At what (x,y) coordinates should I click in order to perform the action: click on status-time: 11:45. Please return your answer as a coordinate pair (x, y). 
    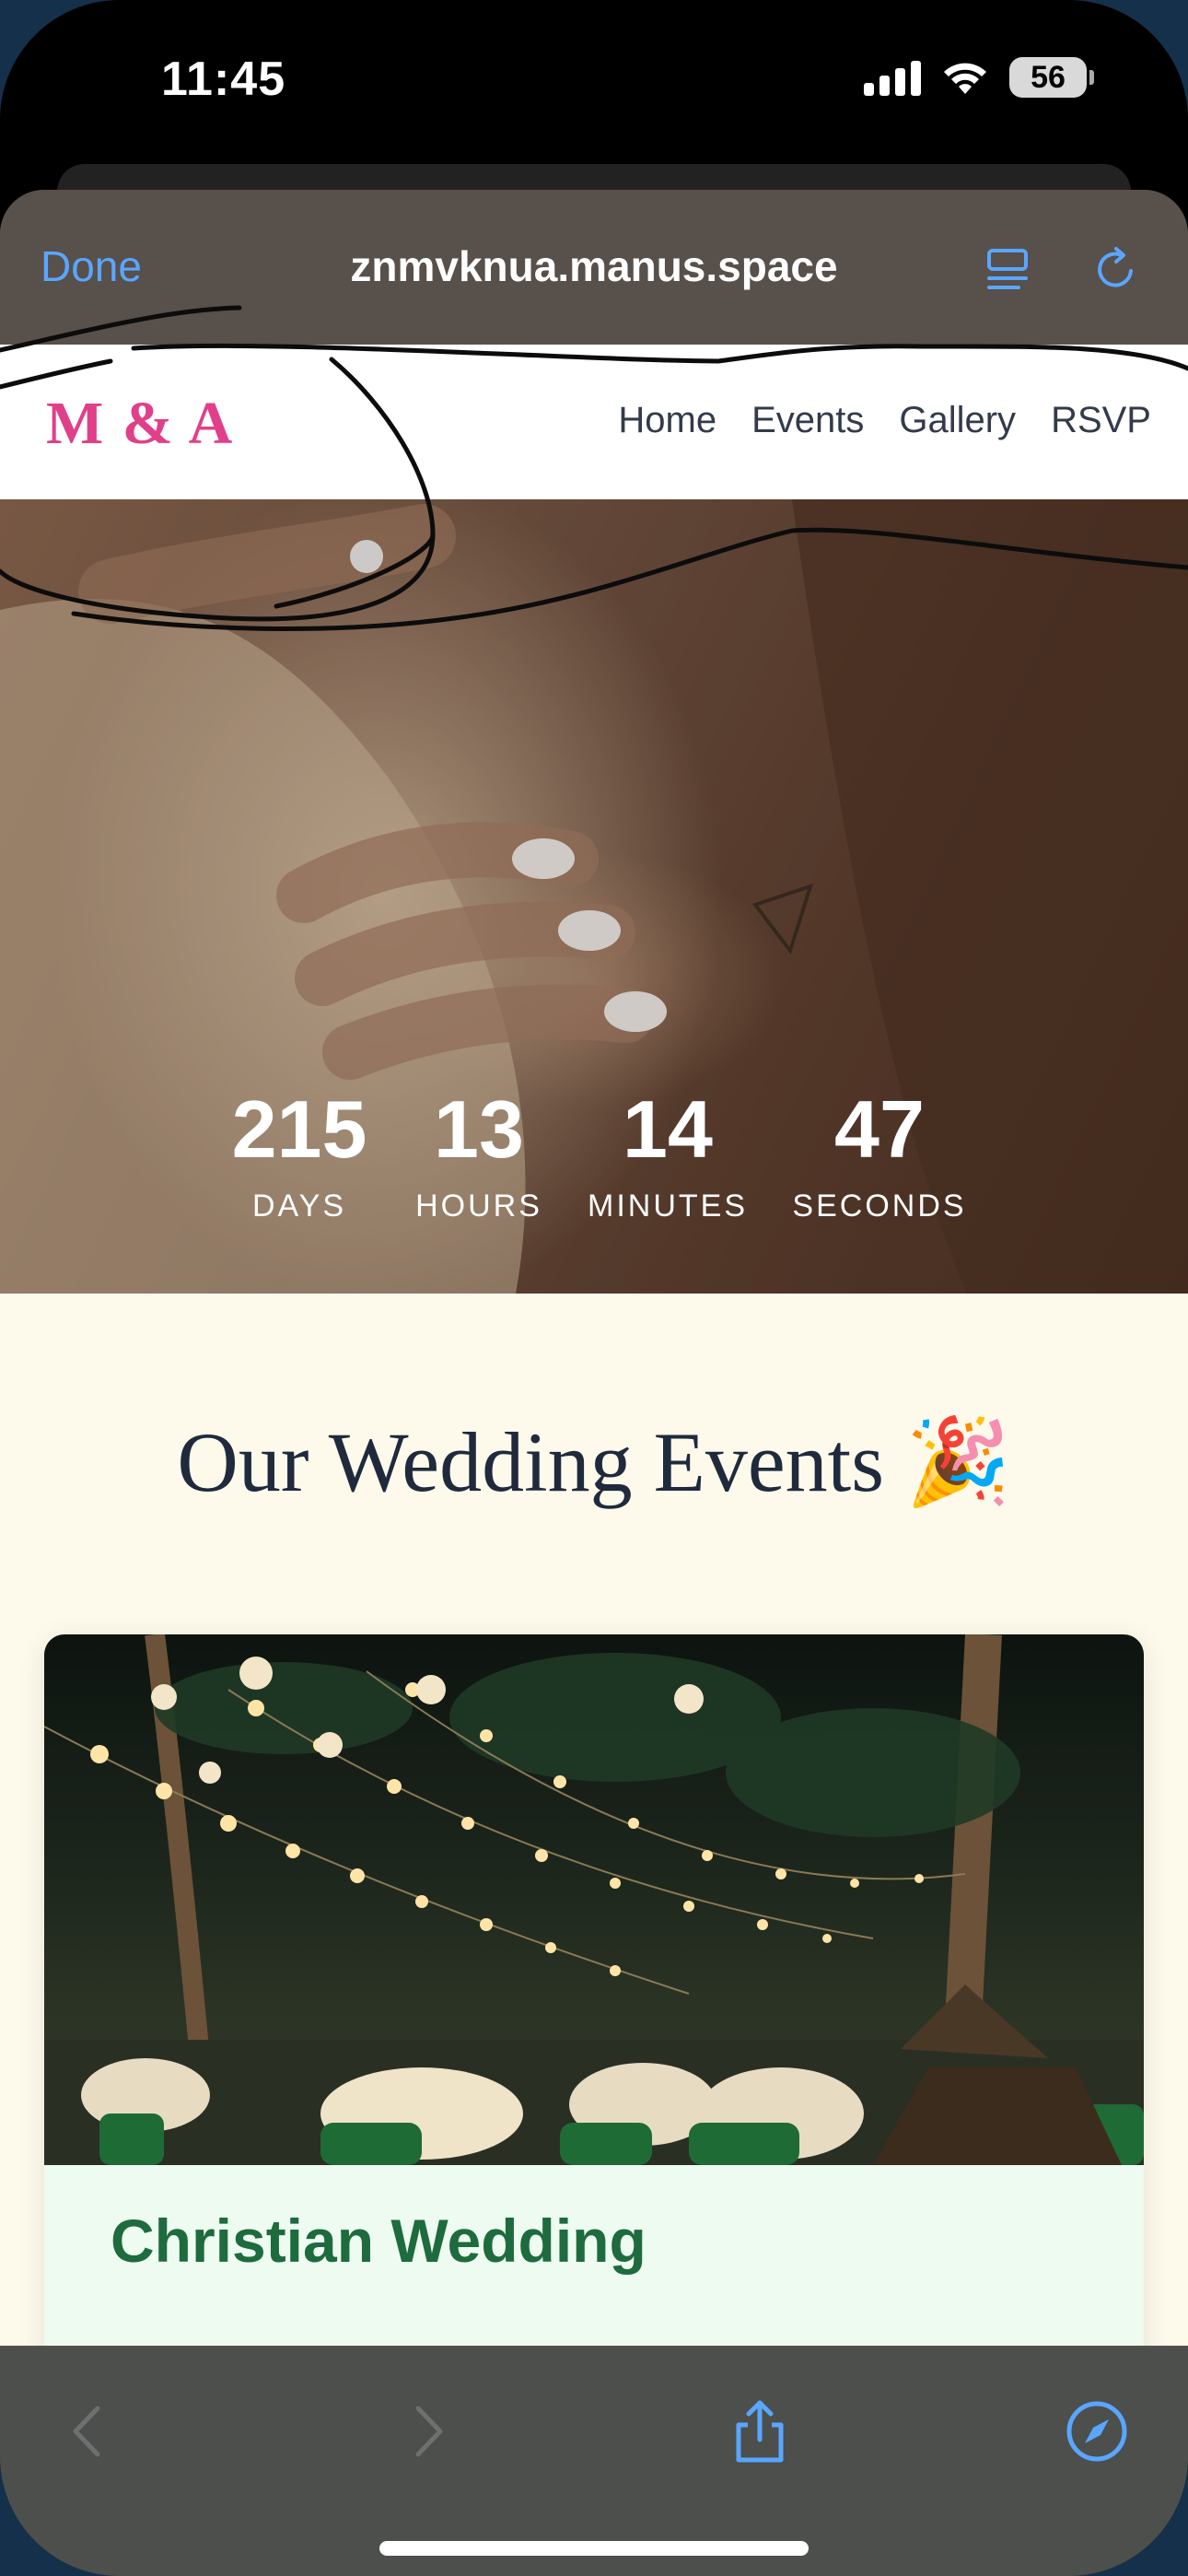
    Looking at the image, I should click on (223, 79).